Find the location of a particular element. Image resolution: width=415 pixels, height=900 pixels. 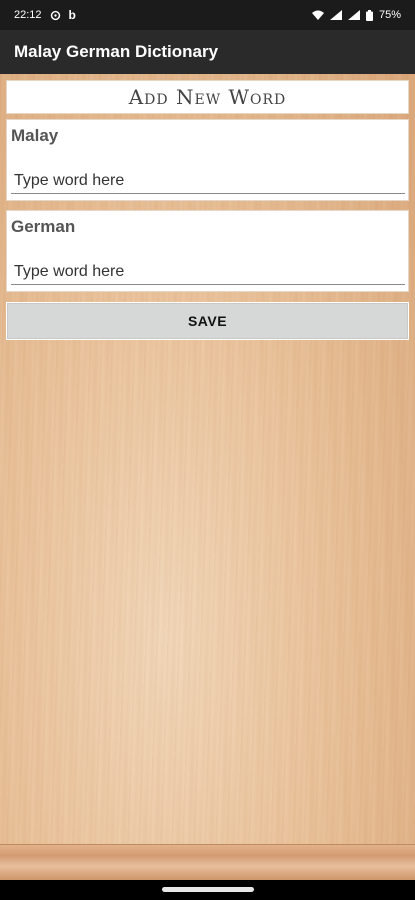

add-new-word-header: Add New Word is located at coordinates (207, 97).